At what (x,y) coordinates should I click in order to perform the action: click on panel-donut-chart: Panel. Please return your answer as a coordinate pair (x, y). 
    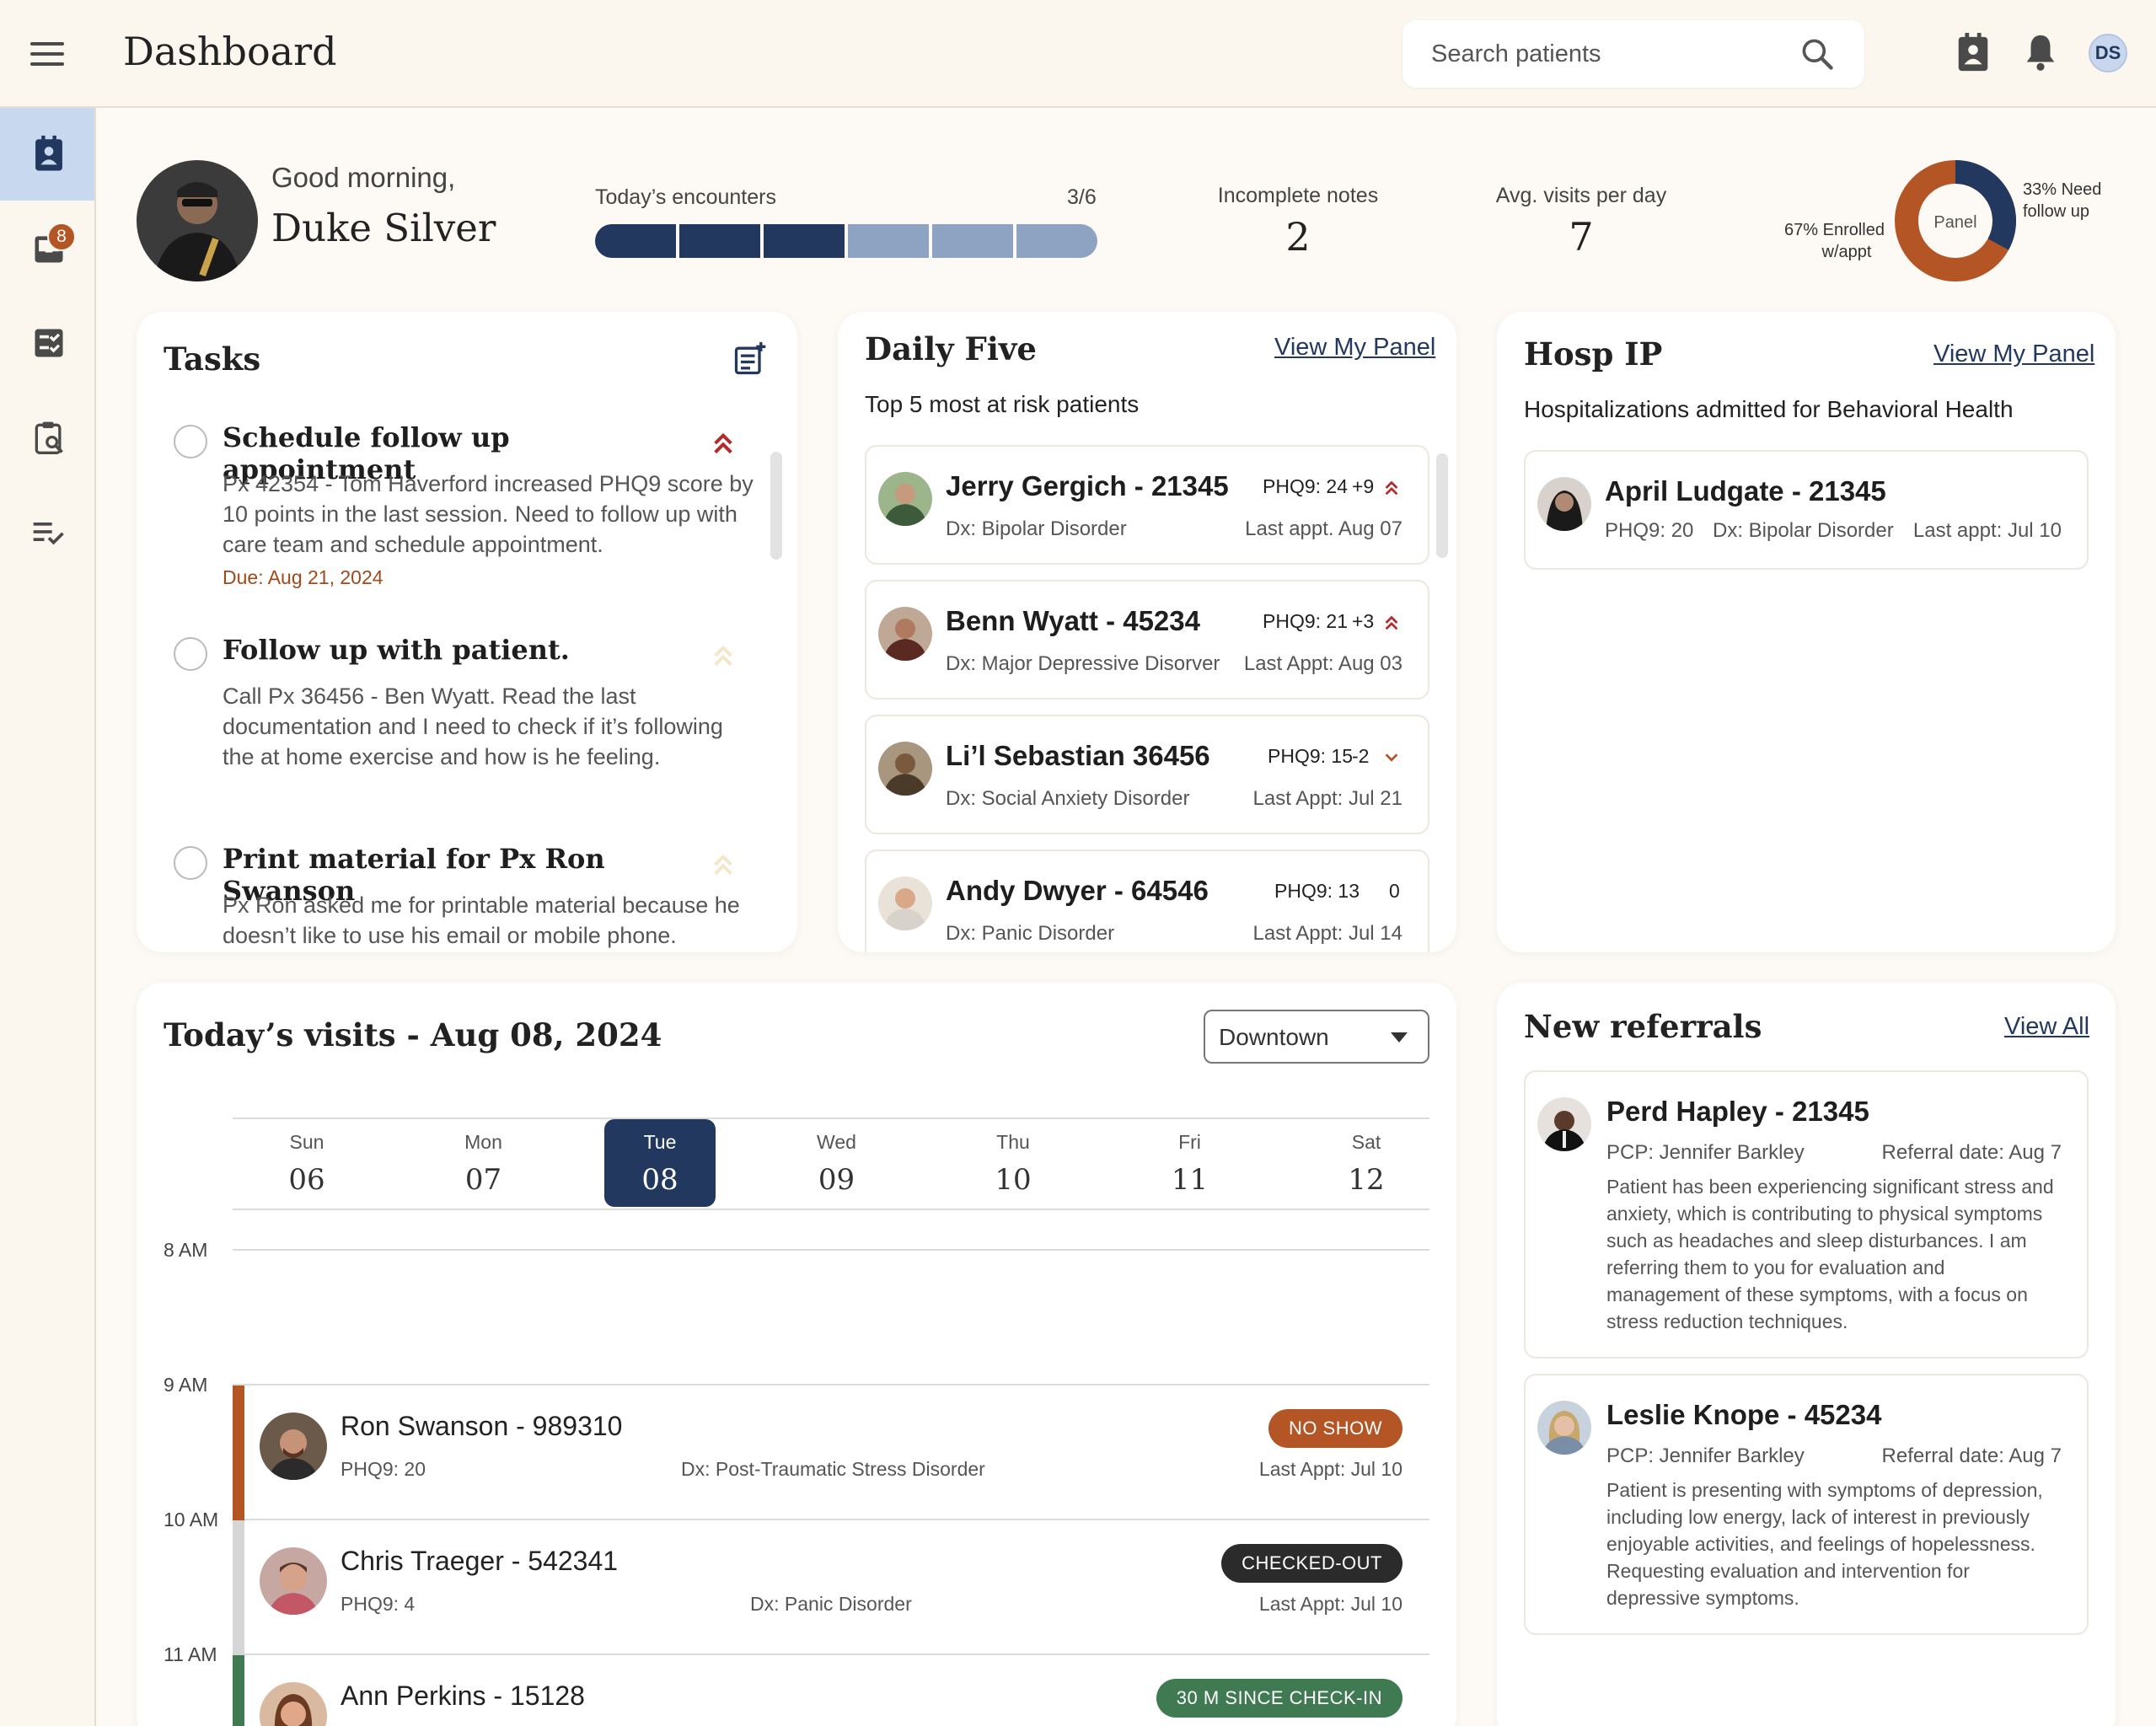
    Looking at the image, I should click on (1955, 220).